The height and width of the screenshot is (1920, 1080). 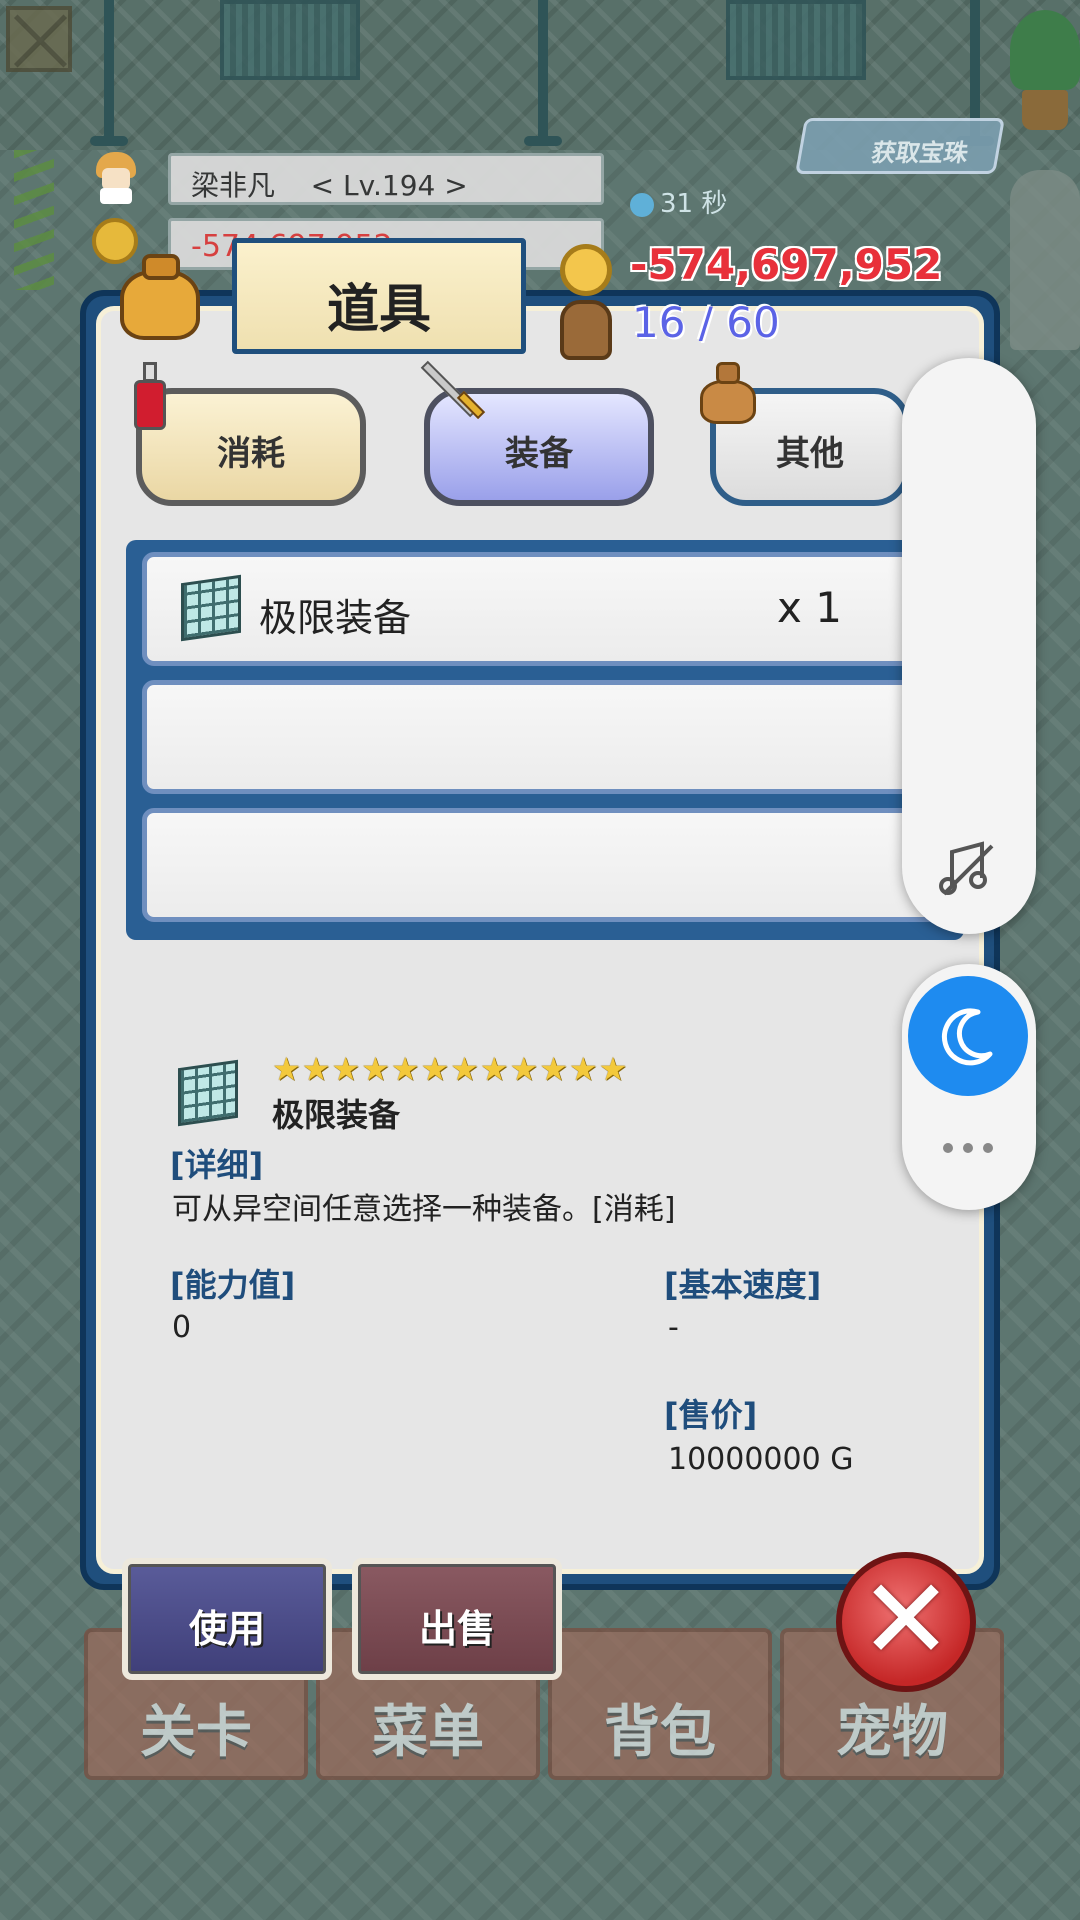 I want to click on bag-icon, so click(x=160, y=296).